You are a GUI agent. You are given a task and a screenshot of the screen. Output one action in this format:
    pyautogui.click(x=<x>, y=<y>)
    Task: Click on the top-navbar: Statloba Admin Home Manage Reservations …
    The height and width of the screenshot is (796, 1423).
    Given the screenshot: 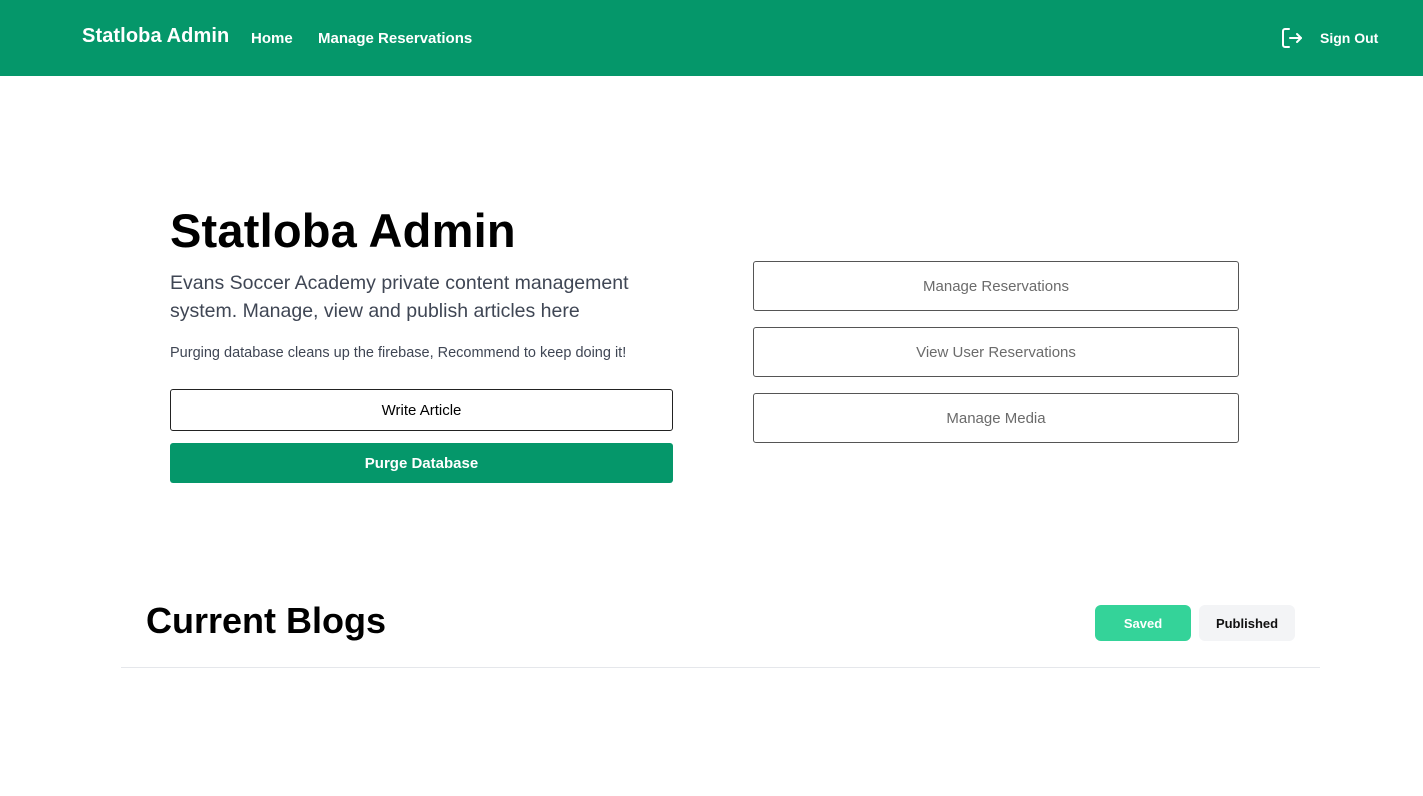 What is the action you would take?
    pyautogui.click(x=711, y=38)
    